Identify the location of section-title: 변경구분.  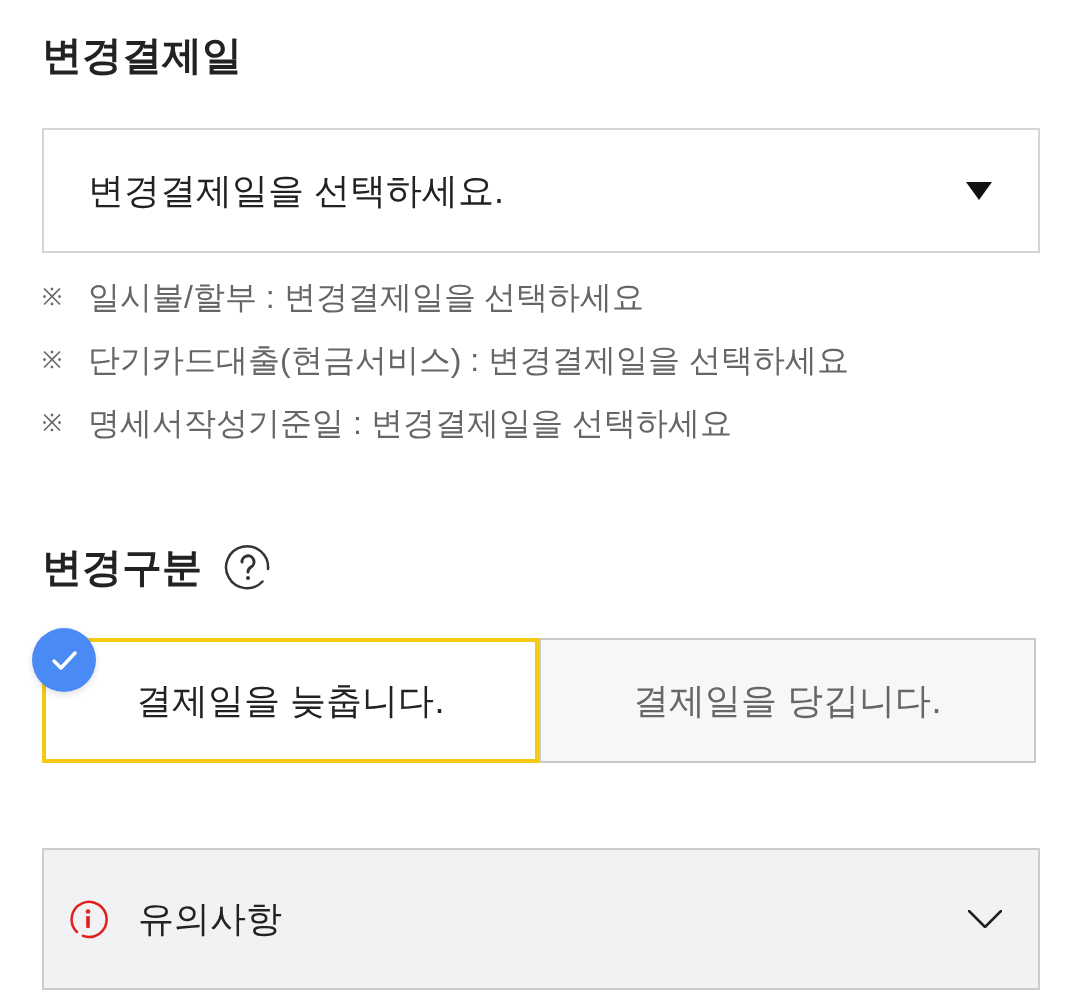
(122, 567).